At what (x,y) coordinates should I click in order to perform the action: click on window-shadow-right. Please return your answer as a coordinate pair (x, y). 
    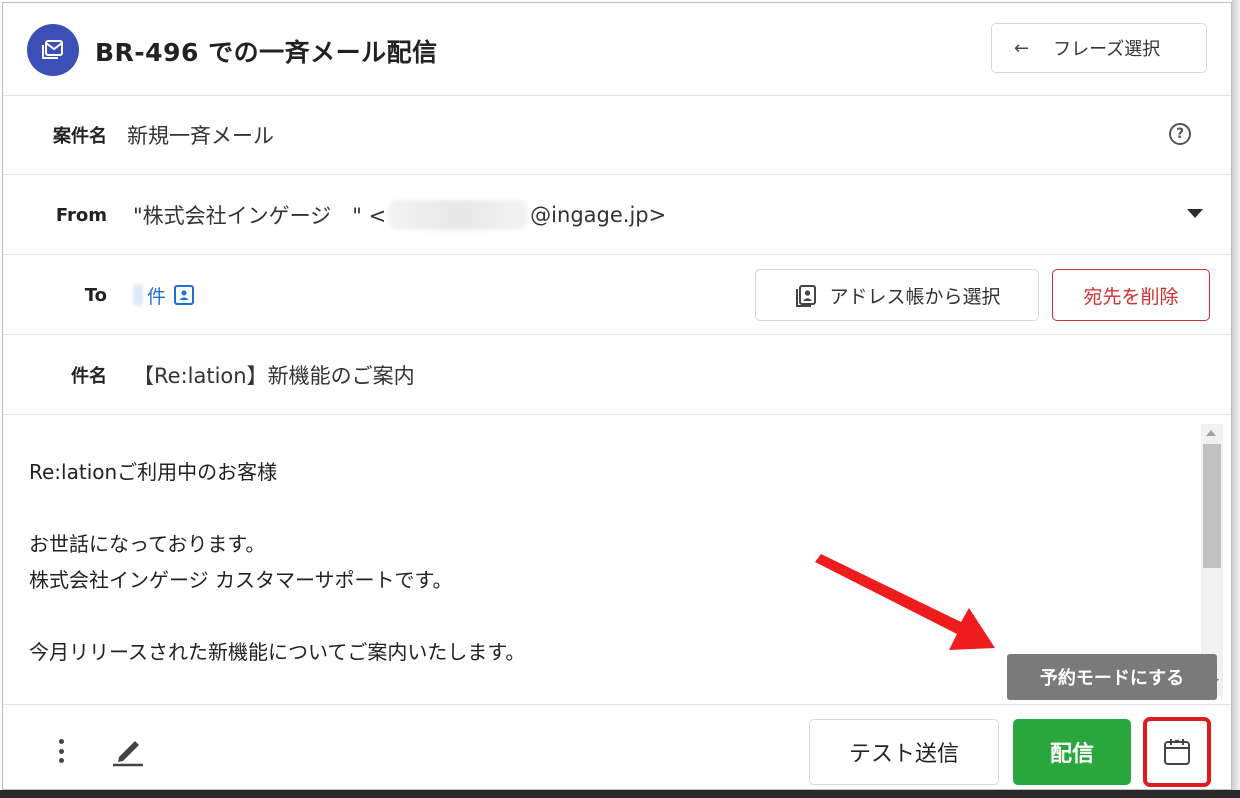
    Looking at the image, I should click on (1236, 399).